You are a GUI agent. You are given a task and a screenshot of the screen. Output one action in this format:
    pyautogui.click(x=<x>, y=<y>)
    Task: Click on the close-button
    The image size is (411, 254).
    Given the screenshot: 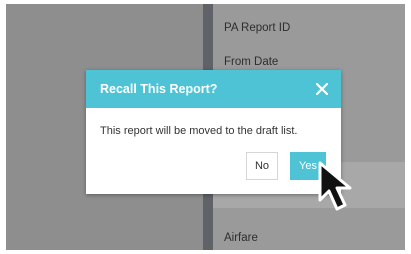 What is the action you would take?
    pyautogui.click(x=322, y=89)
    